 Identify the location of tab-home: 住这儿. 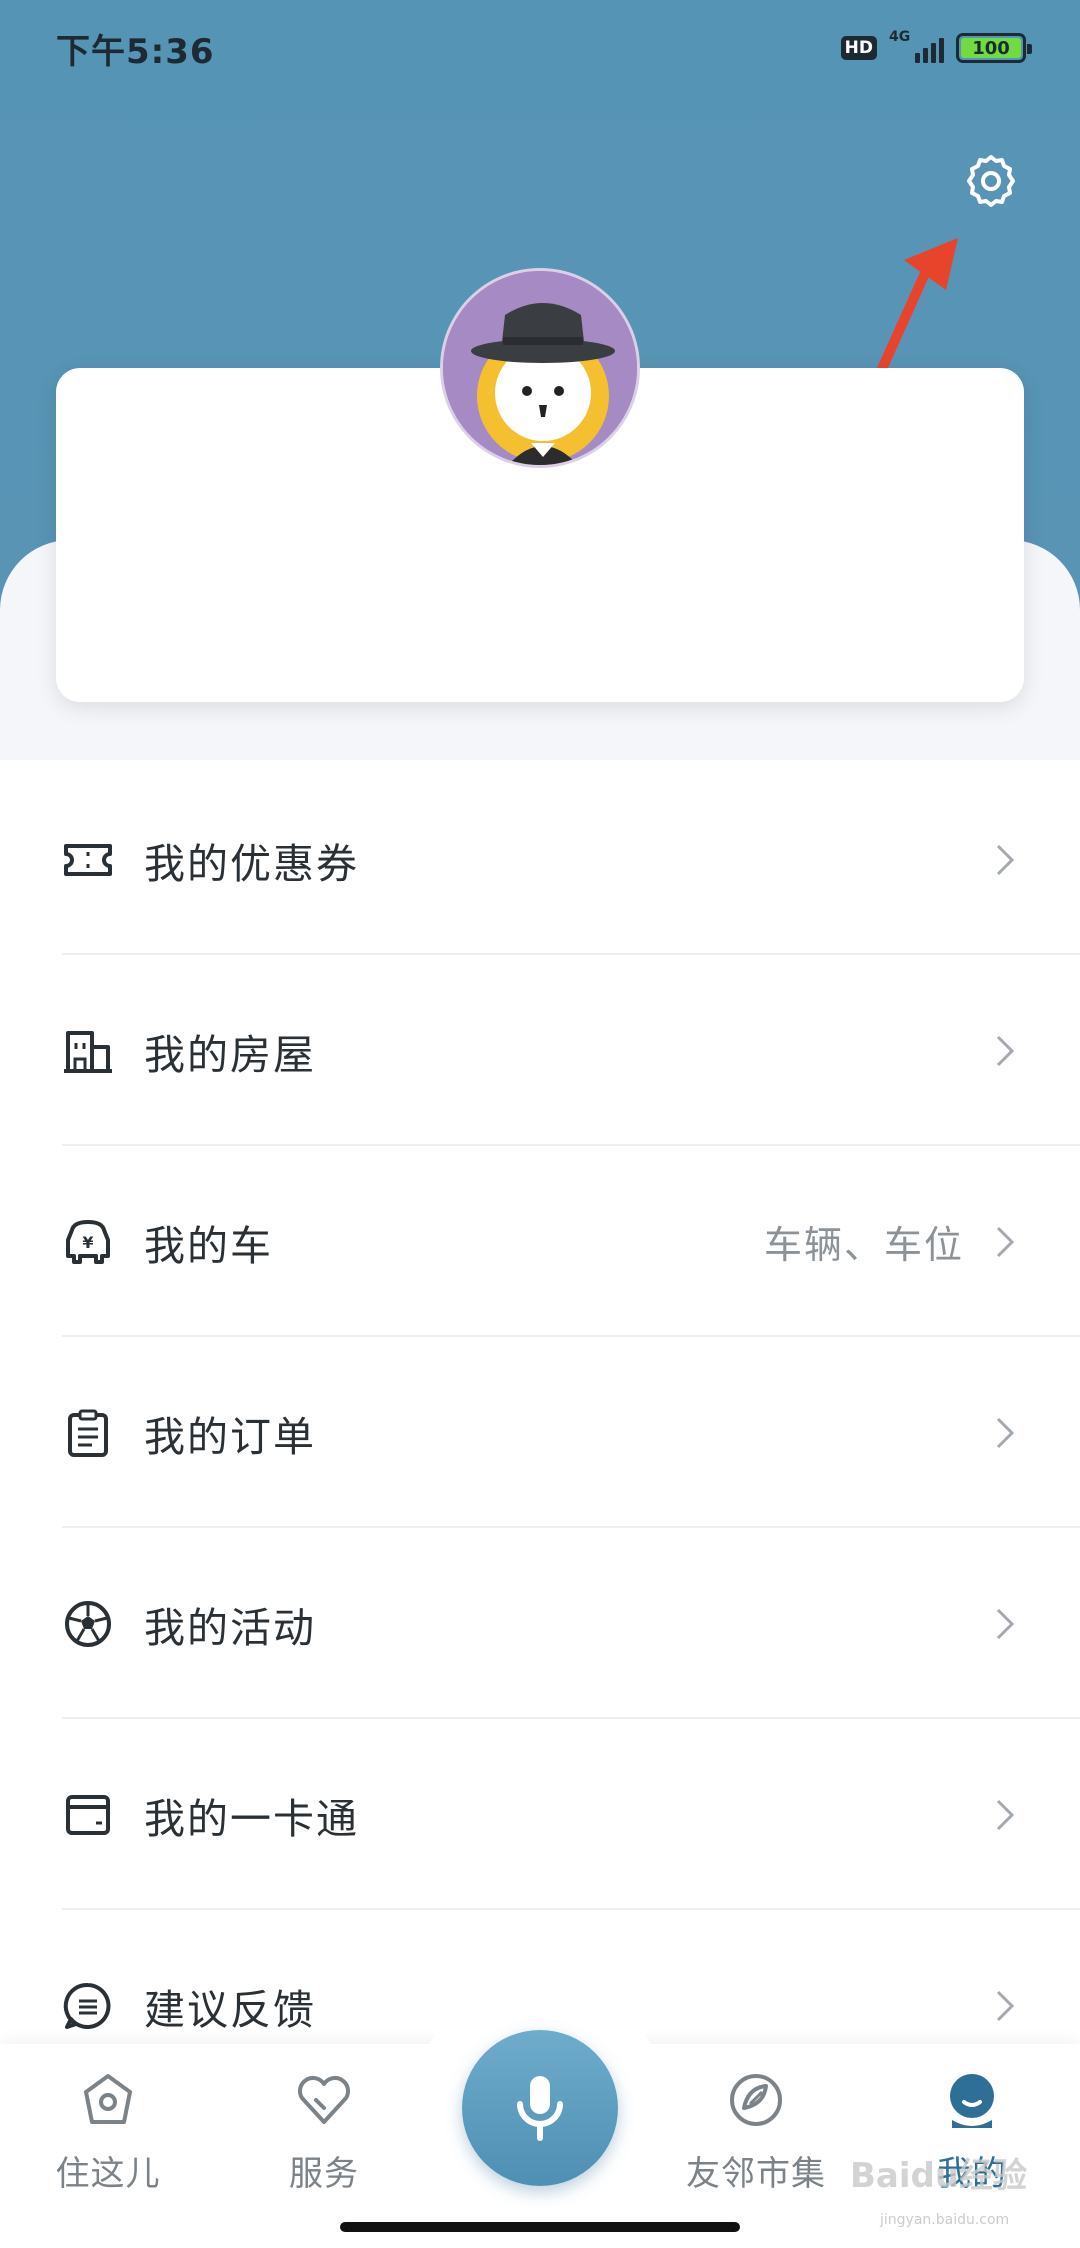
(108, 2131).